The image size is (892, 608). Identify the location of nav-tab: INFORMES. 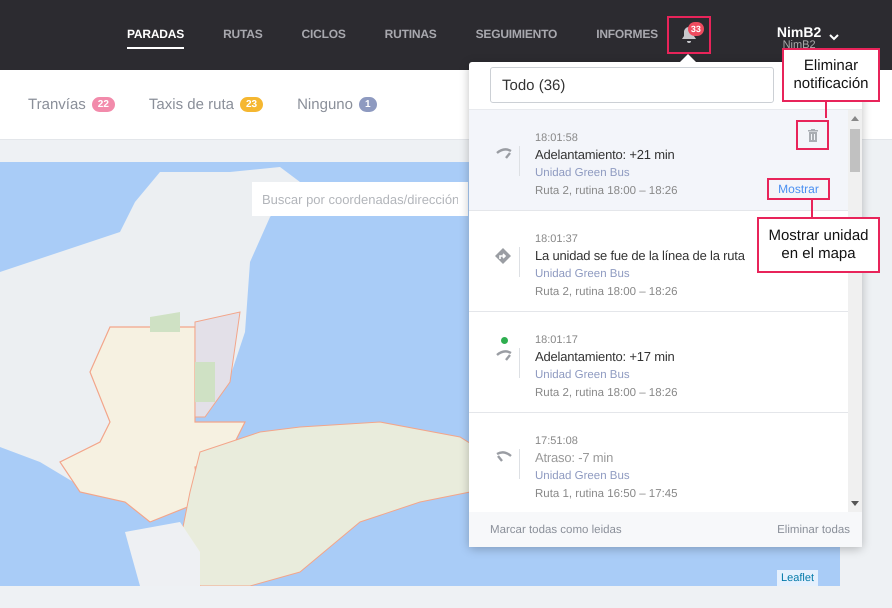
(627, 35).